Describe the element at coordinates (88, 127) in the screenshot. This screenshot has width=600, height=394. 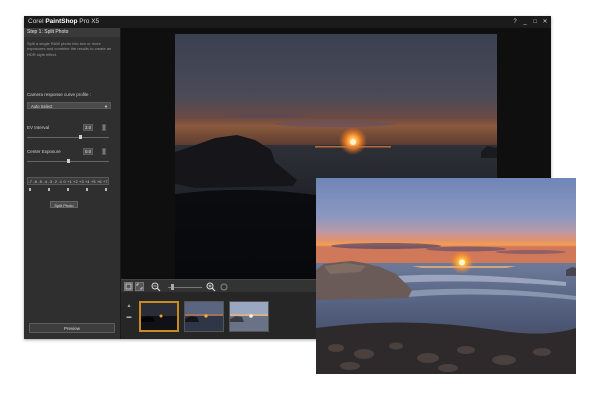
I see `ev-interval-input: 2.0` at that location.